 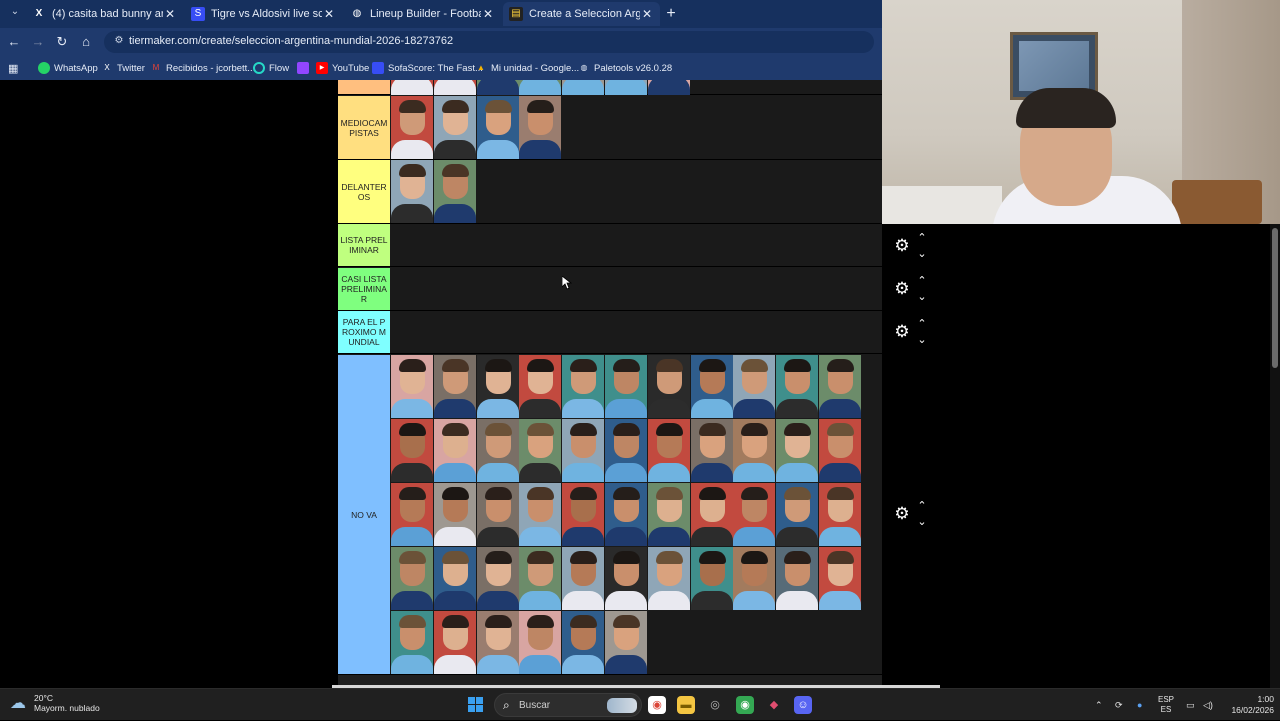 I want to click on network-icon: ▭, so click(x=1190, y=705).